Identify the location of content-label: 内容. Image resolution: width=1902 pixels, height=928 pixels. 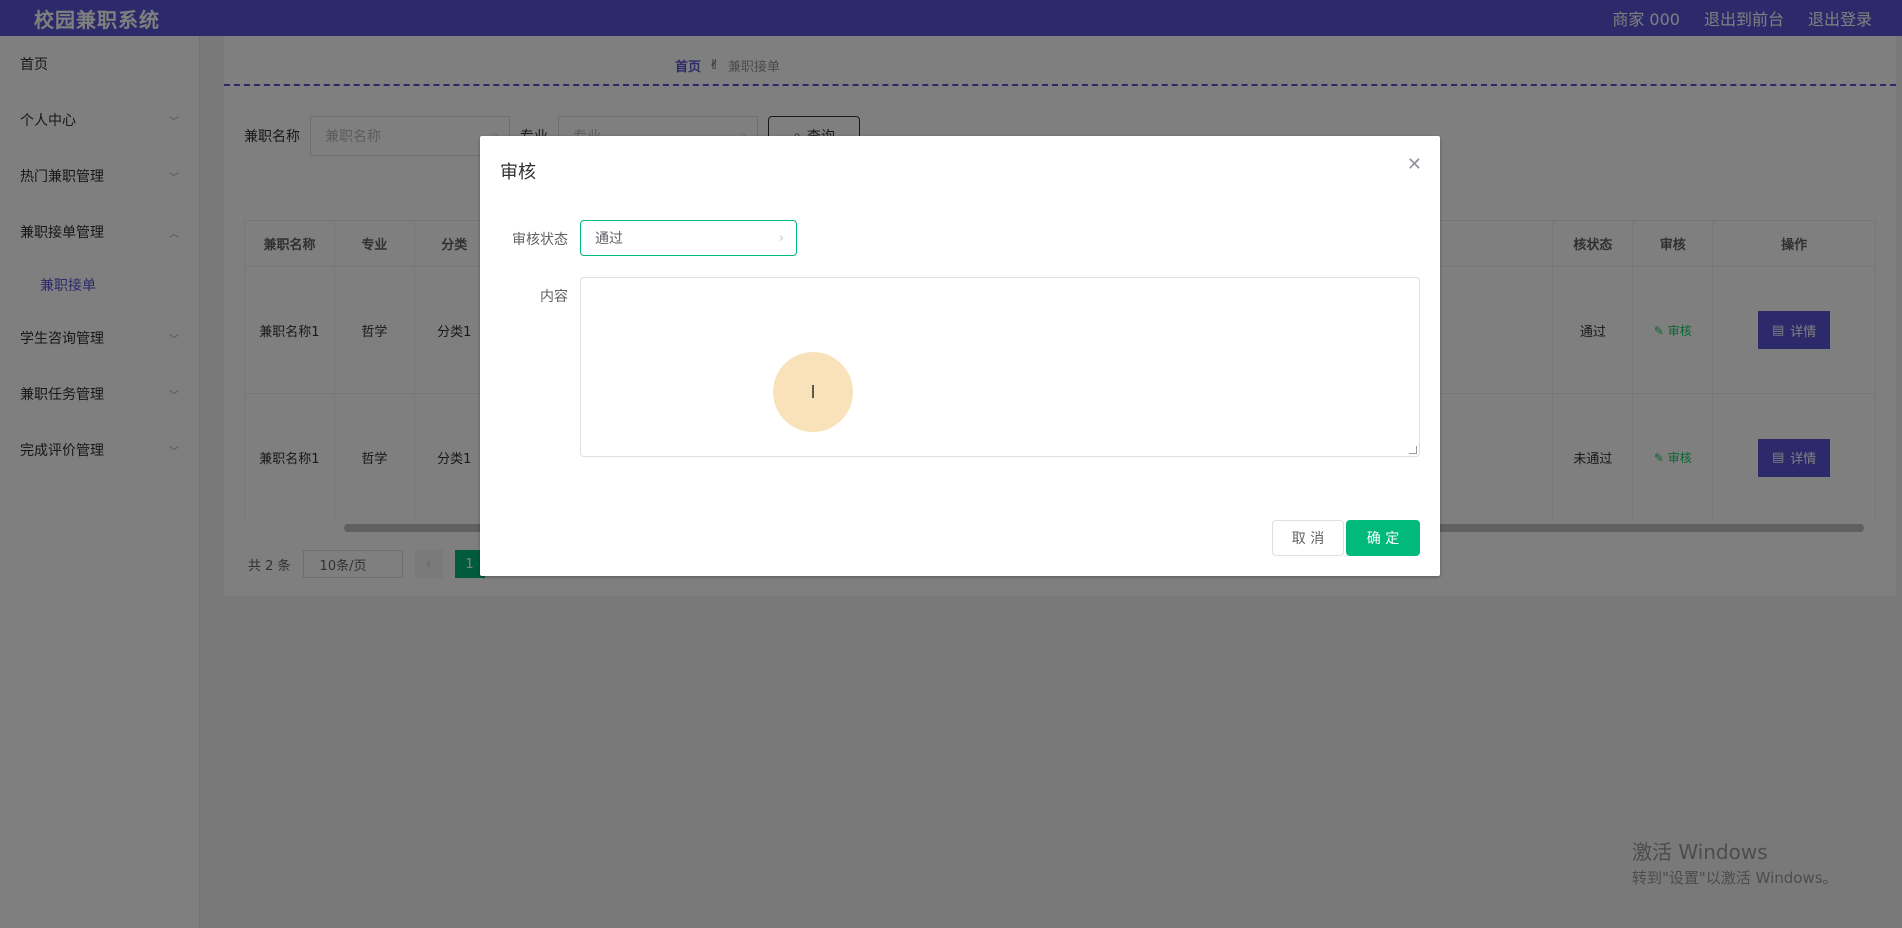
(554, 297).